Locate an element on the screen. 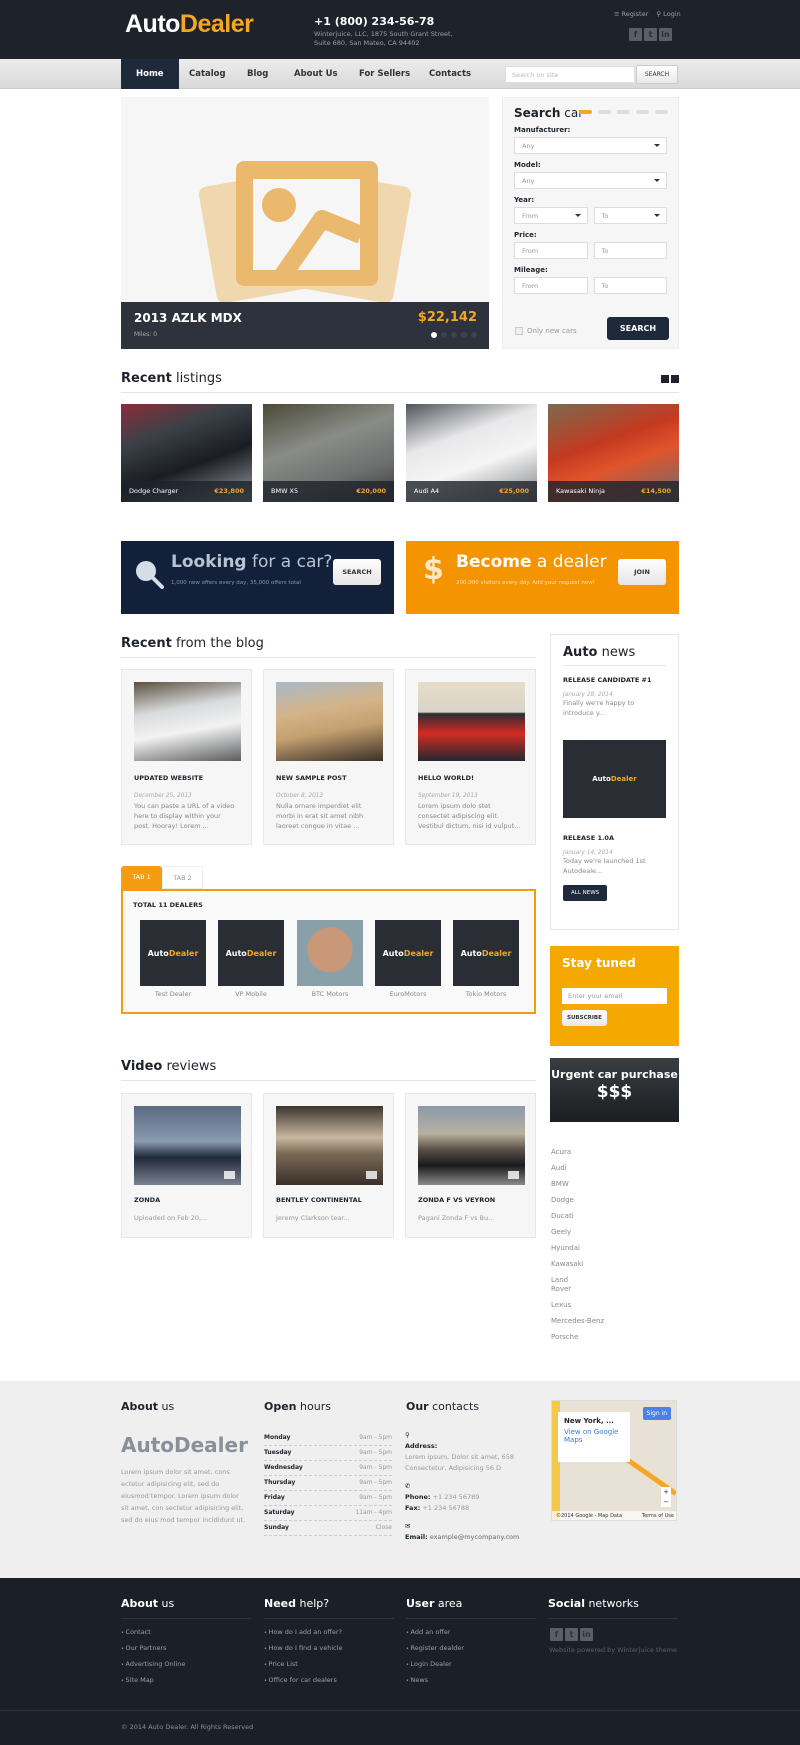  brand-link: Geely is located at coordinates (611, 1232).